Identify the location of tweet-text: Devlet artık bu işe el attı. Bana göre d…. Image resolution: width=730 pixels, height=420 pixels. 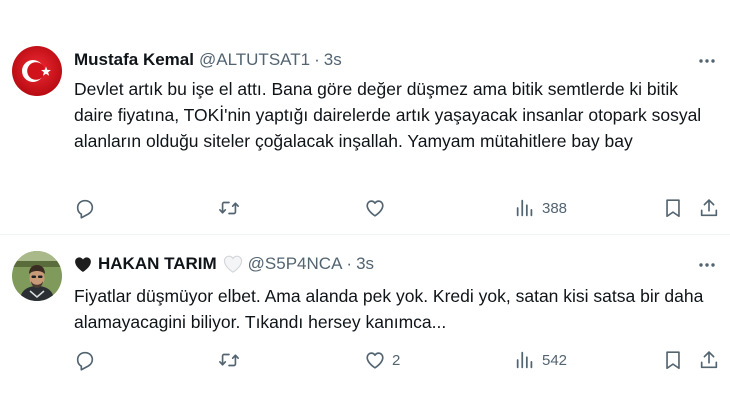
(388, 115).